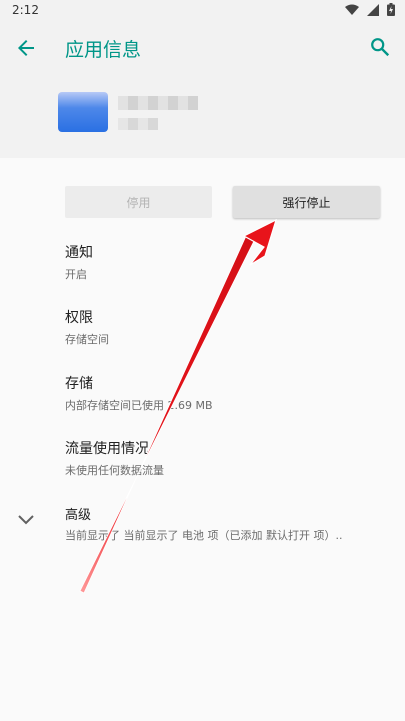 This screenshot has width=405, height=721. I want to click on battery-icon, so click(391, 9).